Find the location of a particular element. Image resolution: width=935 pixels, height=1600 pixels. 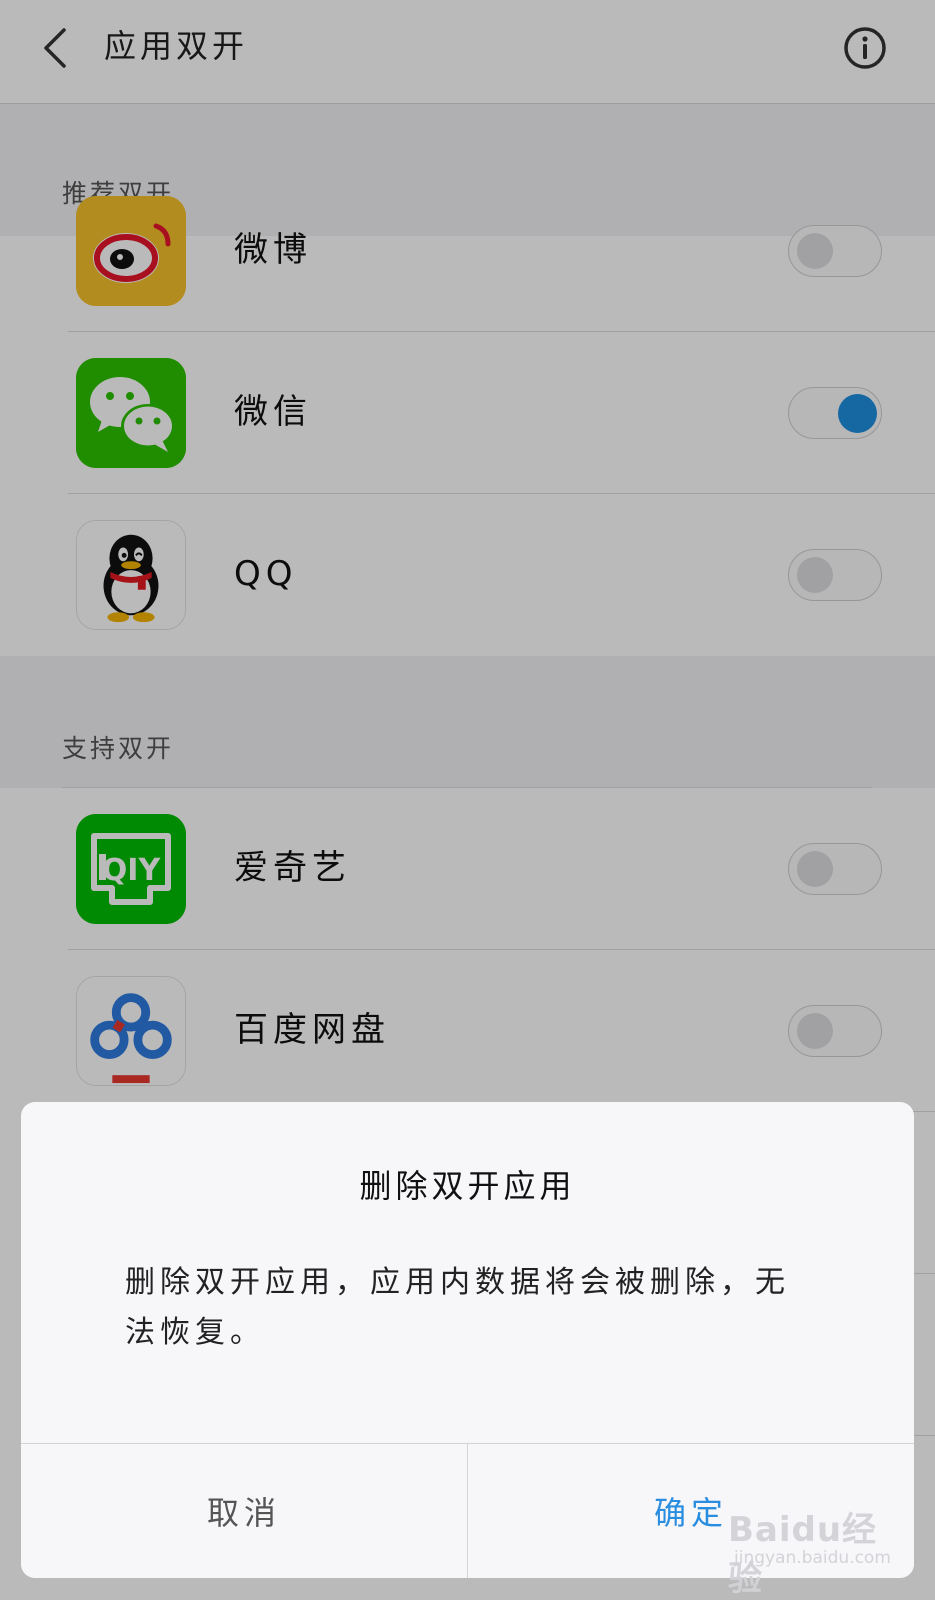

watermark-url: jingyan.baidu.com is located at coordinates (812, 1558).